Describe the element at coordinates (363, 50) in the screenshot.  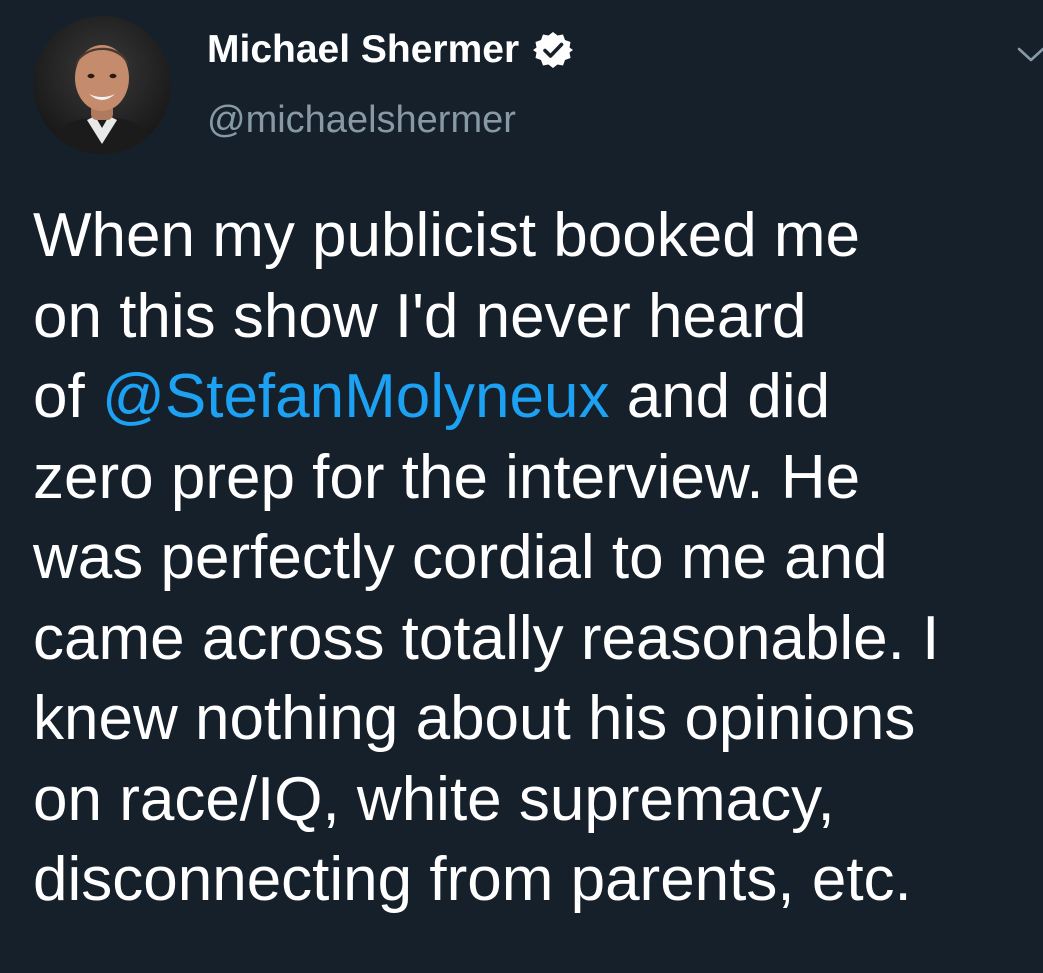
I see `display-name: Michael Shermer` at that location.